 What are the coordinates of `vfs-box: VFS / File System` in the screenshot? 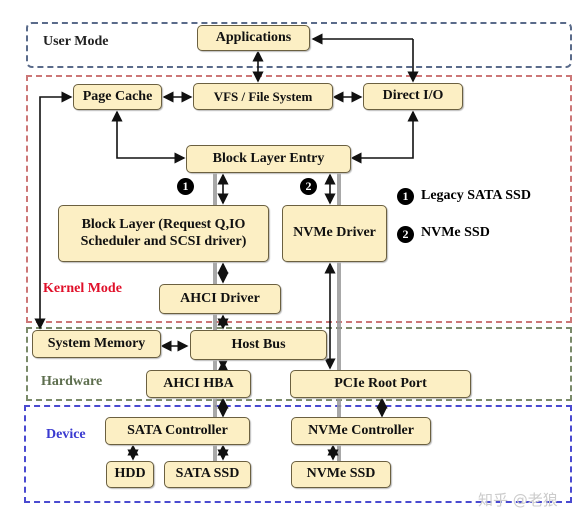 It's located at (263, 96).